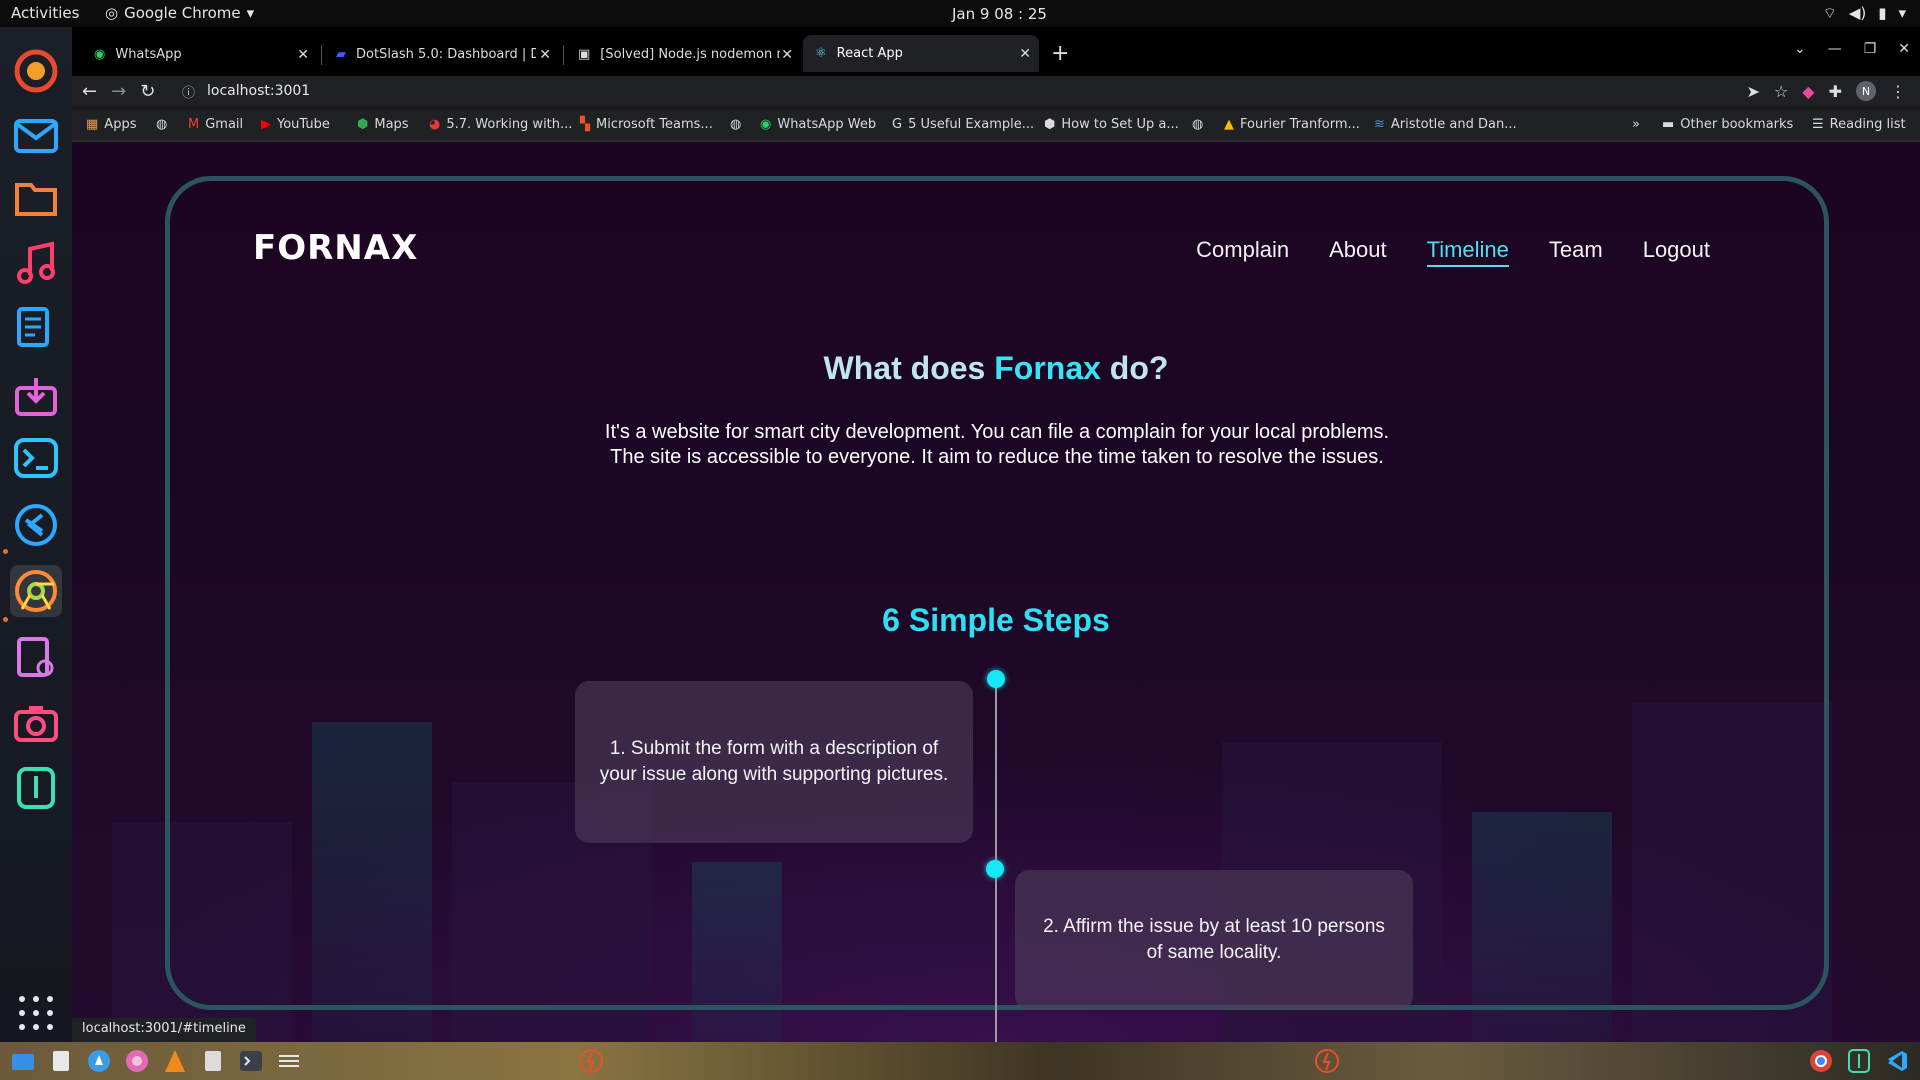 The height and width of the screenshot is (1080, 1920). What do you see at coordinates (735, 124) in the screenshot?
I see `bookmark-globe-2: ◍` at bounding box center [735, 124].